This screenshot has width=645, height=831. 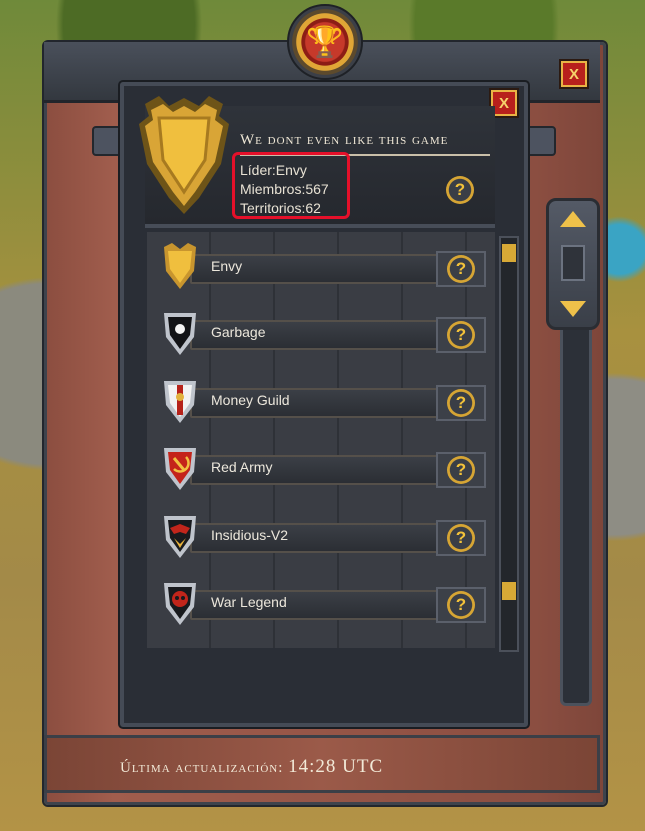 I want to click on scroll-up-button, so click(x=509, y=253).